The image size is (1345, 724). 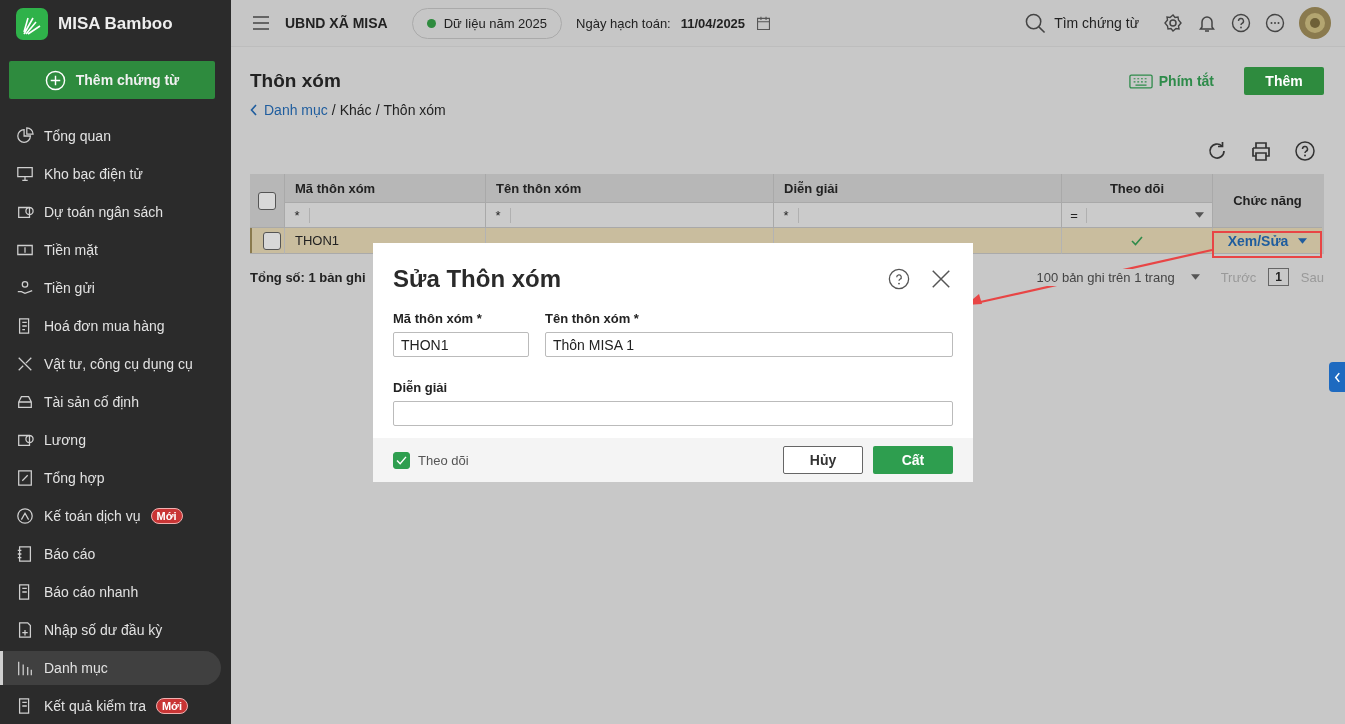 What do you see at coordinates (110, 212) in the screenshot?
I see `sidebar-item: Dự toán ngân sách` at bounding box center [110, 212].